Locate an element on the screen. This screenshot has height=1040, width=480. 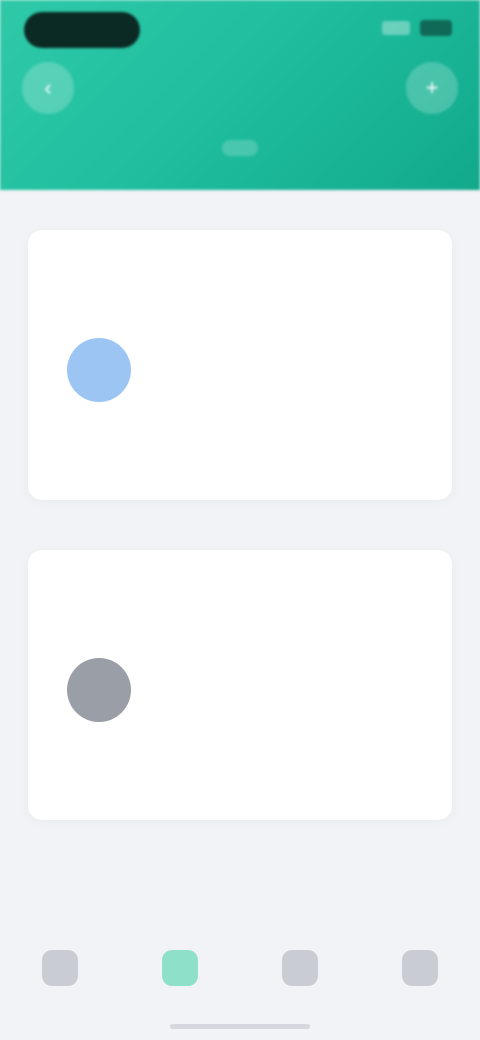
signal-icon is located at coordinates (396, 28).